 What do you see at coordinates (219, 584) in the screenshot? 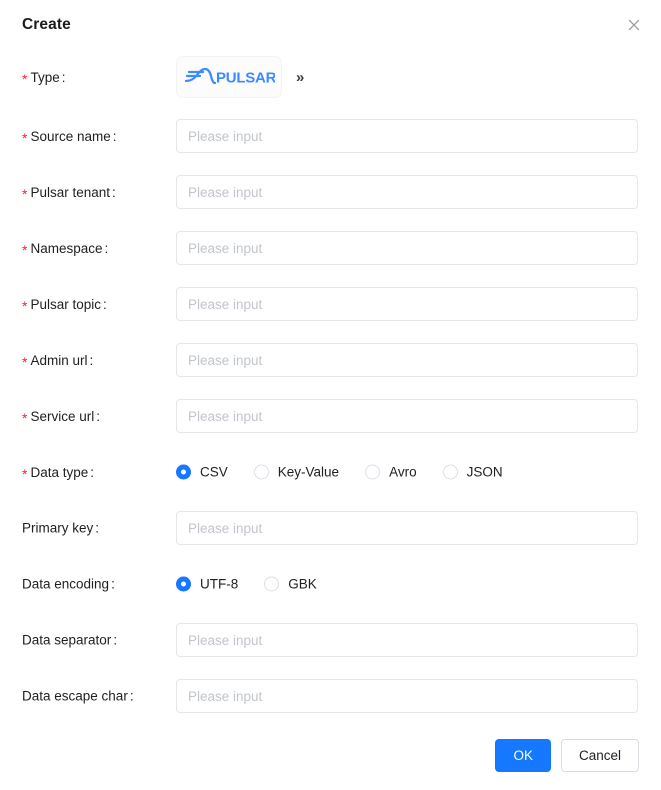
I see `radio-label: UTF-8` at bounding box center [219, 584].